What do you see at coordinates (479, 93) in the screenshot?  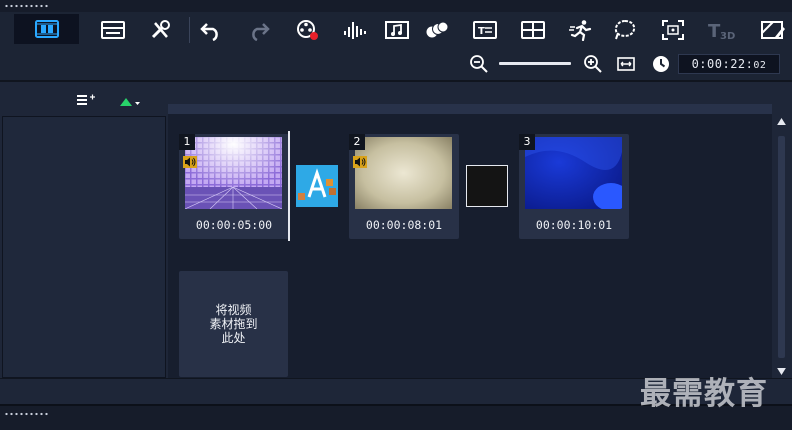 I see `storyboard-header` at bounding box center [479, 93].